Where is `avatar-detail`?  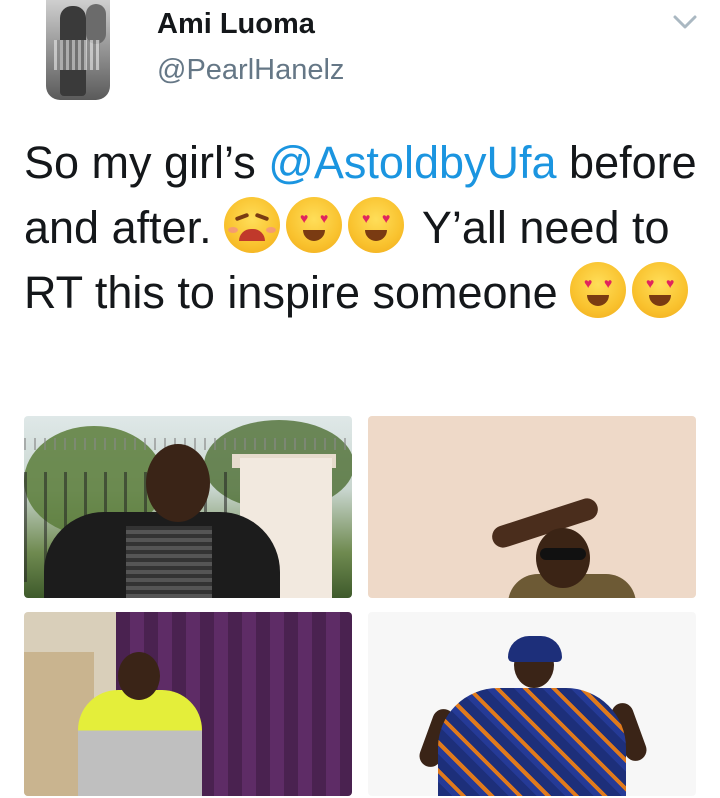
avatar-detail is located at coordinates (77, 55).